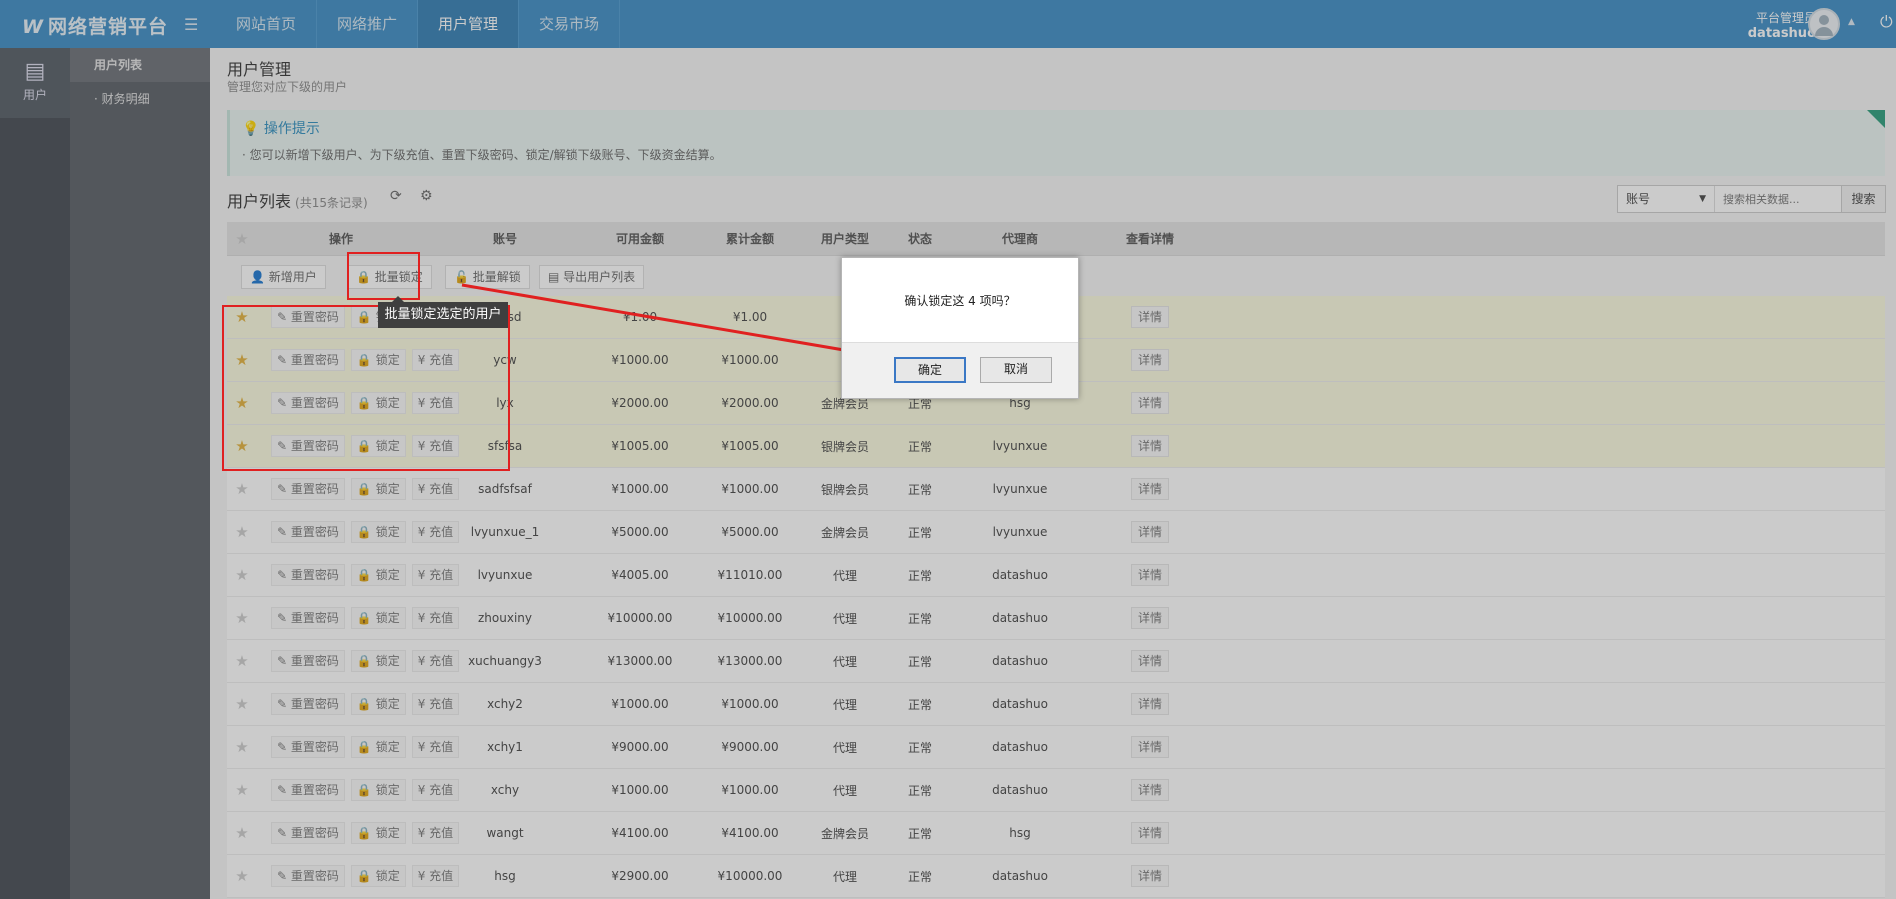  What do you see at coordinates (680, 325) in the screenshot?
I see `annotation-arrow` at bounding box center [680, 325].